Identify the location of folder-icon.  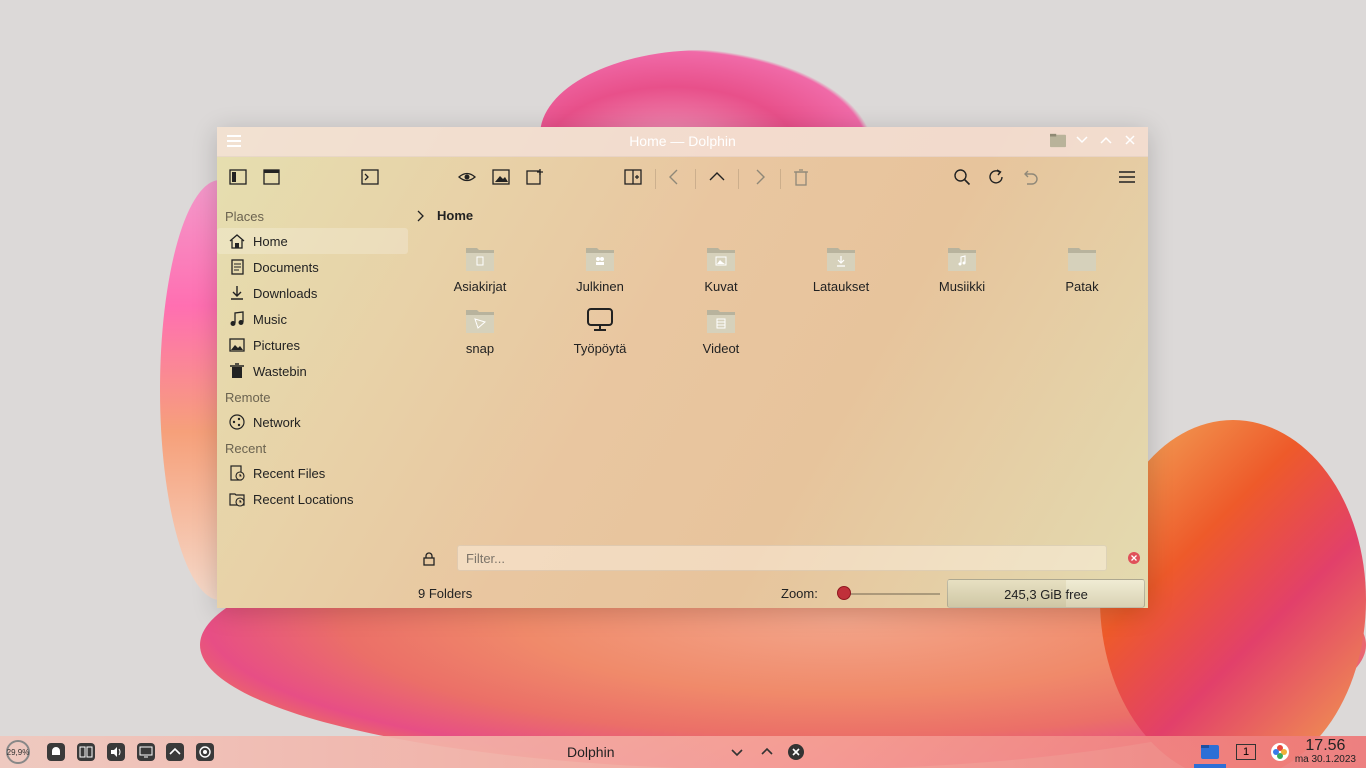
(1082, 259).